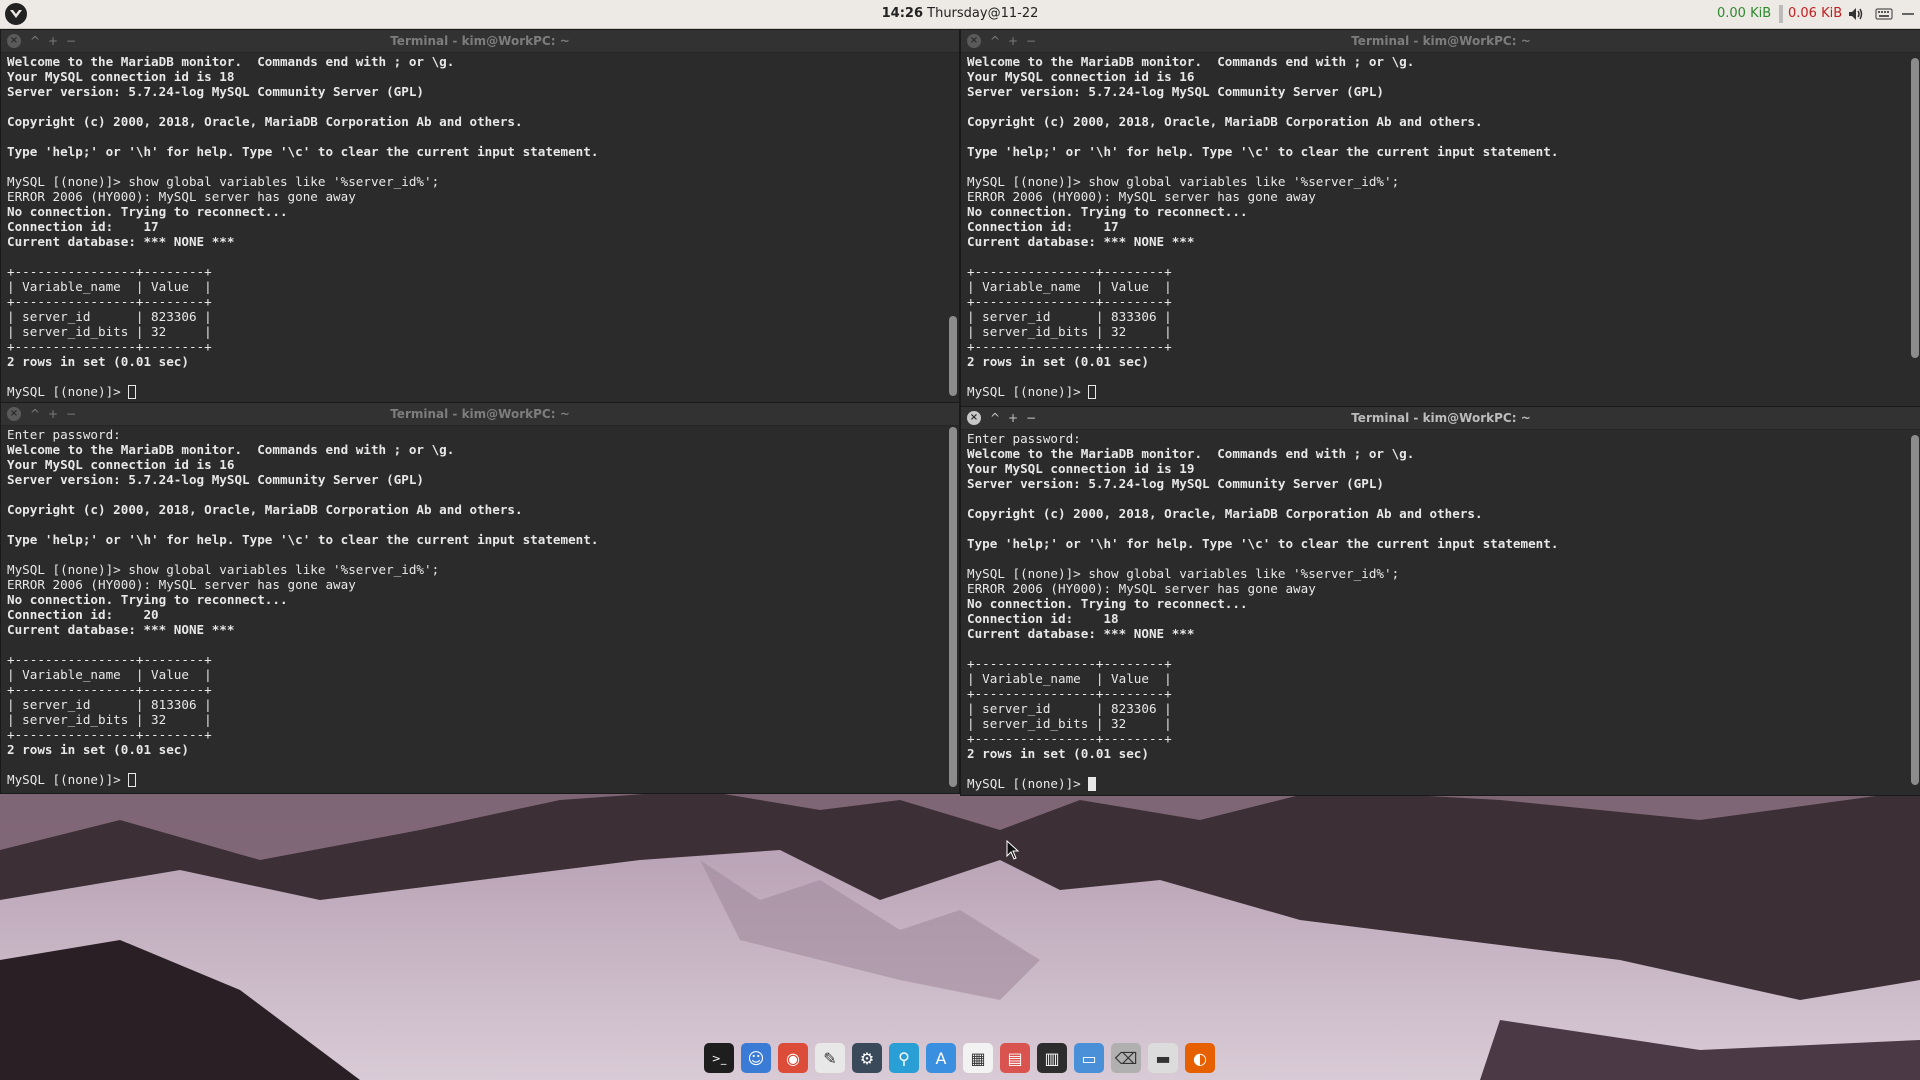 The width and height of the screenshot is (1920, 1080). What do you see at coordinates (1052, 1058) in the screenshot?
I see `monitor-icon: ▥` at bounding box center [1052, 1058].